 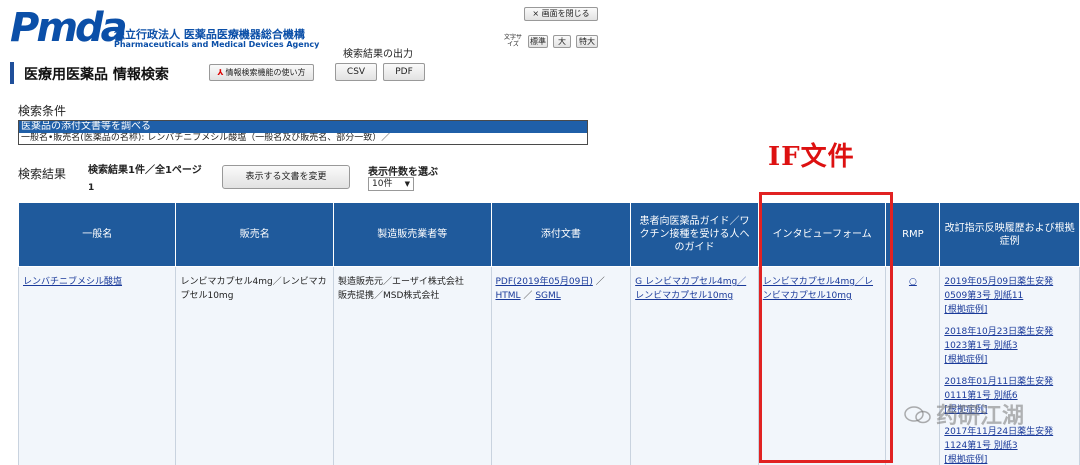 I want to click on cell-manufacturer: 製造販売元／エーザイ株式会社 販売提携／MSD株式会社, so click(x=412, y=365).